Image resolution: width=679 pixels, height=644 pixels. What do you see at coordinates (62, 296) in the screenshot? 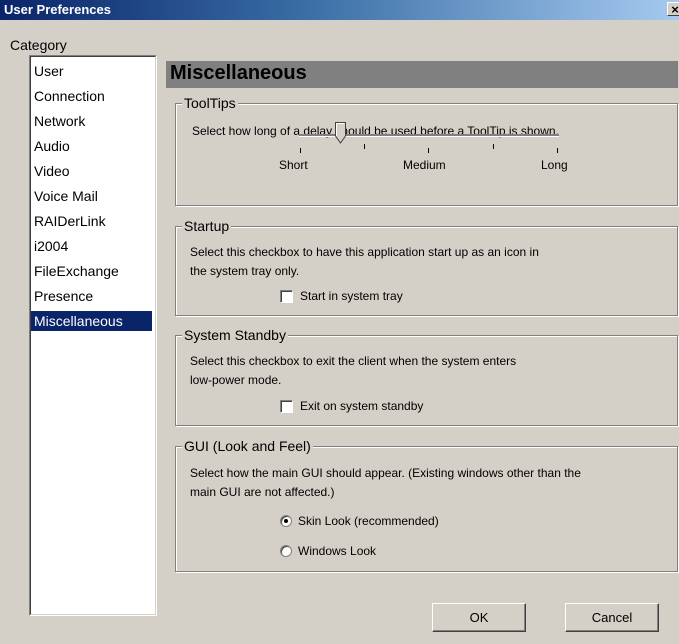
I see `category-item-presence: Presence` at bounding box center [62, 296].